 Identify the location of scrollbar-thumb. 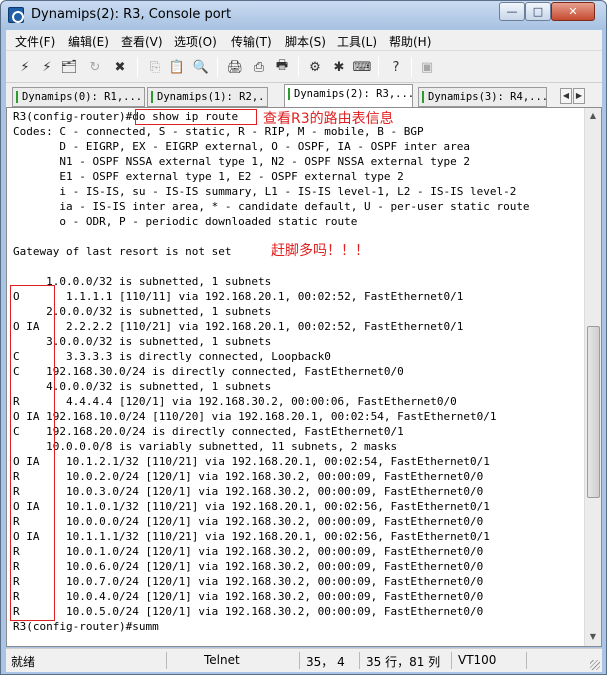
(593, 412).